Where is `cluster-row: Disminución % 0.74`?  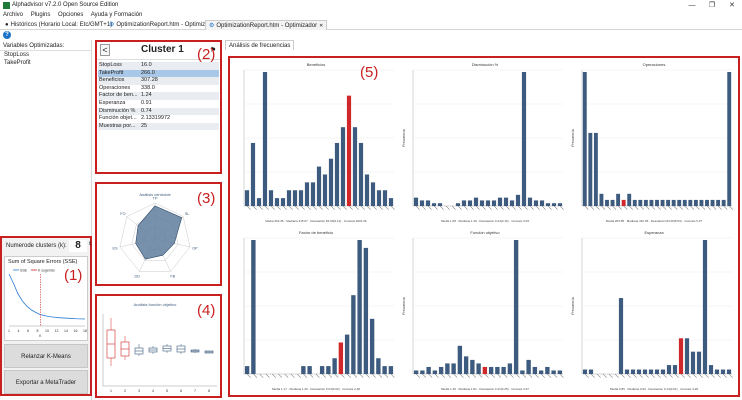
cluster-row: Disminución % 0.74 is located at coordinates (158, 111).